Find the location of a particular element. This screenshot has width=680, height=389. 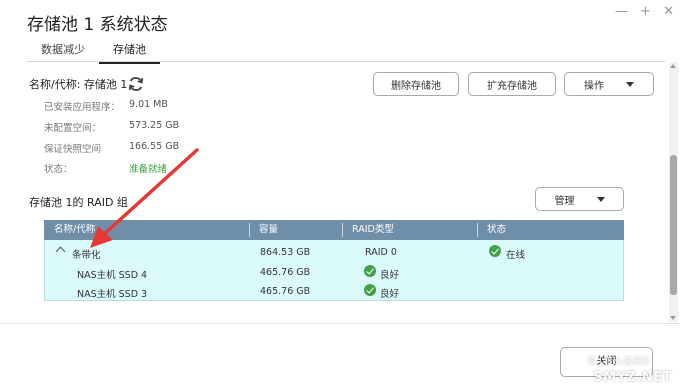

info-row-unallocated: 未配置空间： 573.25 GB is located at coordinates (111, 127).